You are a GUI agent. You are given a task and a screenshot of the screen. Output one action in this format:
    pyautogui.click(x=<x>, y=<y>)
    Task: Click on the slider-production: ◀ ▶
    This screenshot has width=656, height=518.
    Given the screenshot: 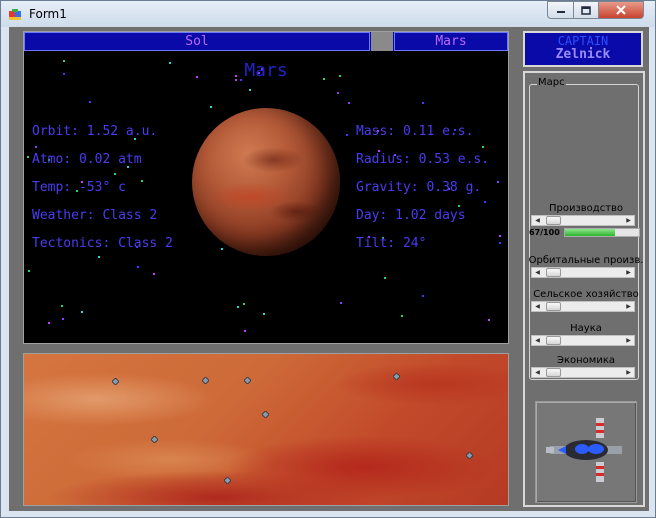 What is the action you would take?
    pyautogui.click(x=583, y=220)
    